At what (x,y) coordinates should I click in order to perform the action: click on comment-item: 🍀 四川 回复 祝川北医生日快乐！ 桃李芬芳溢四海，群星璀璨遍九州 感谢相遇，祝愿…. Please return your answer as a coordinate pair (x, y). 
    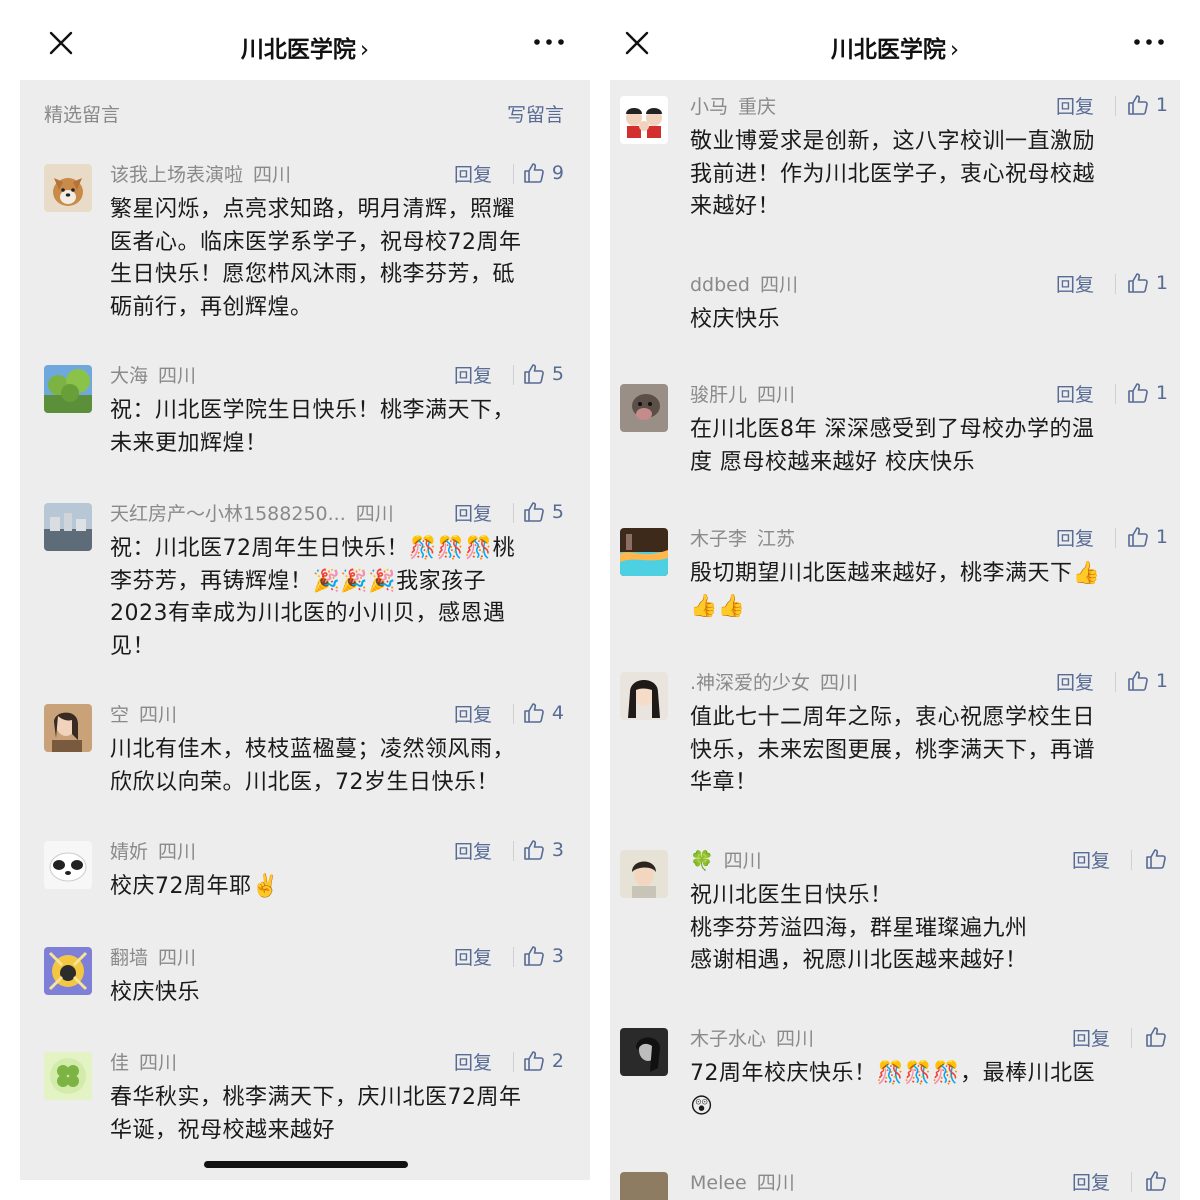
    Looking at the image, I should click on (895, 916).